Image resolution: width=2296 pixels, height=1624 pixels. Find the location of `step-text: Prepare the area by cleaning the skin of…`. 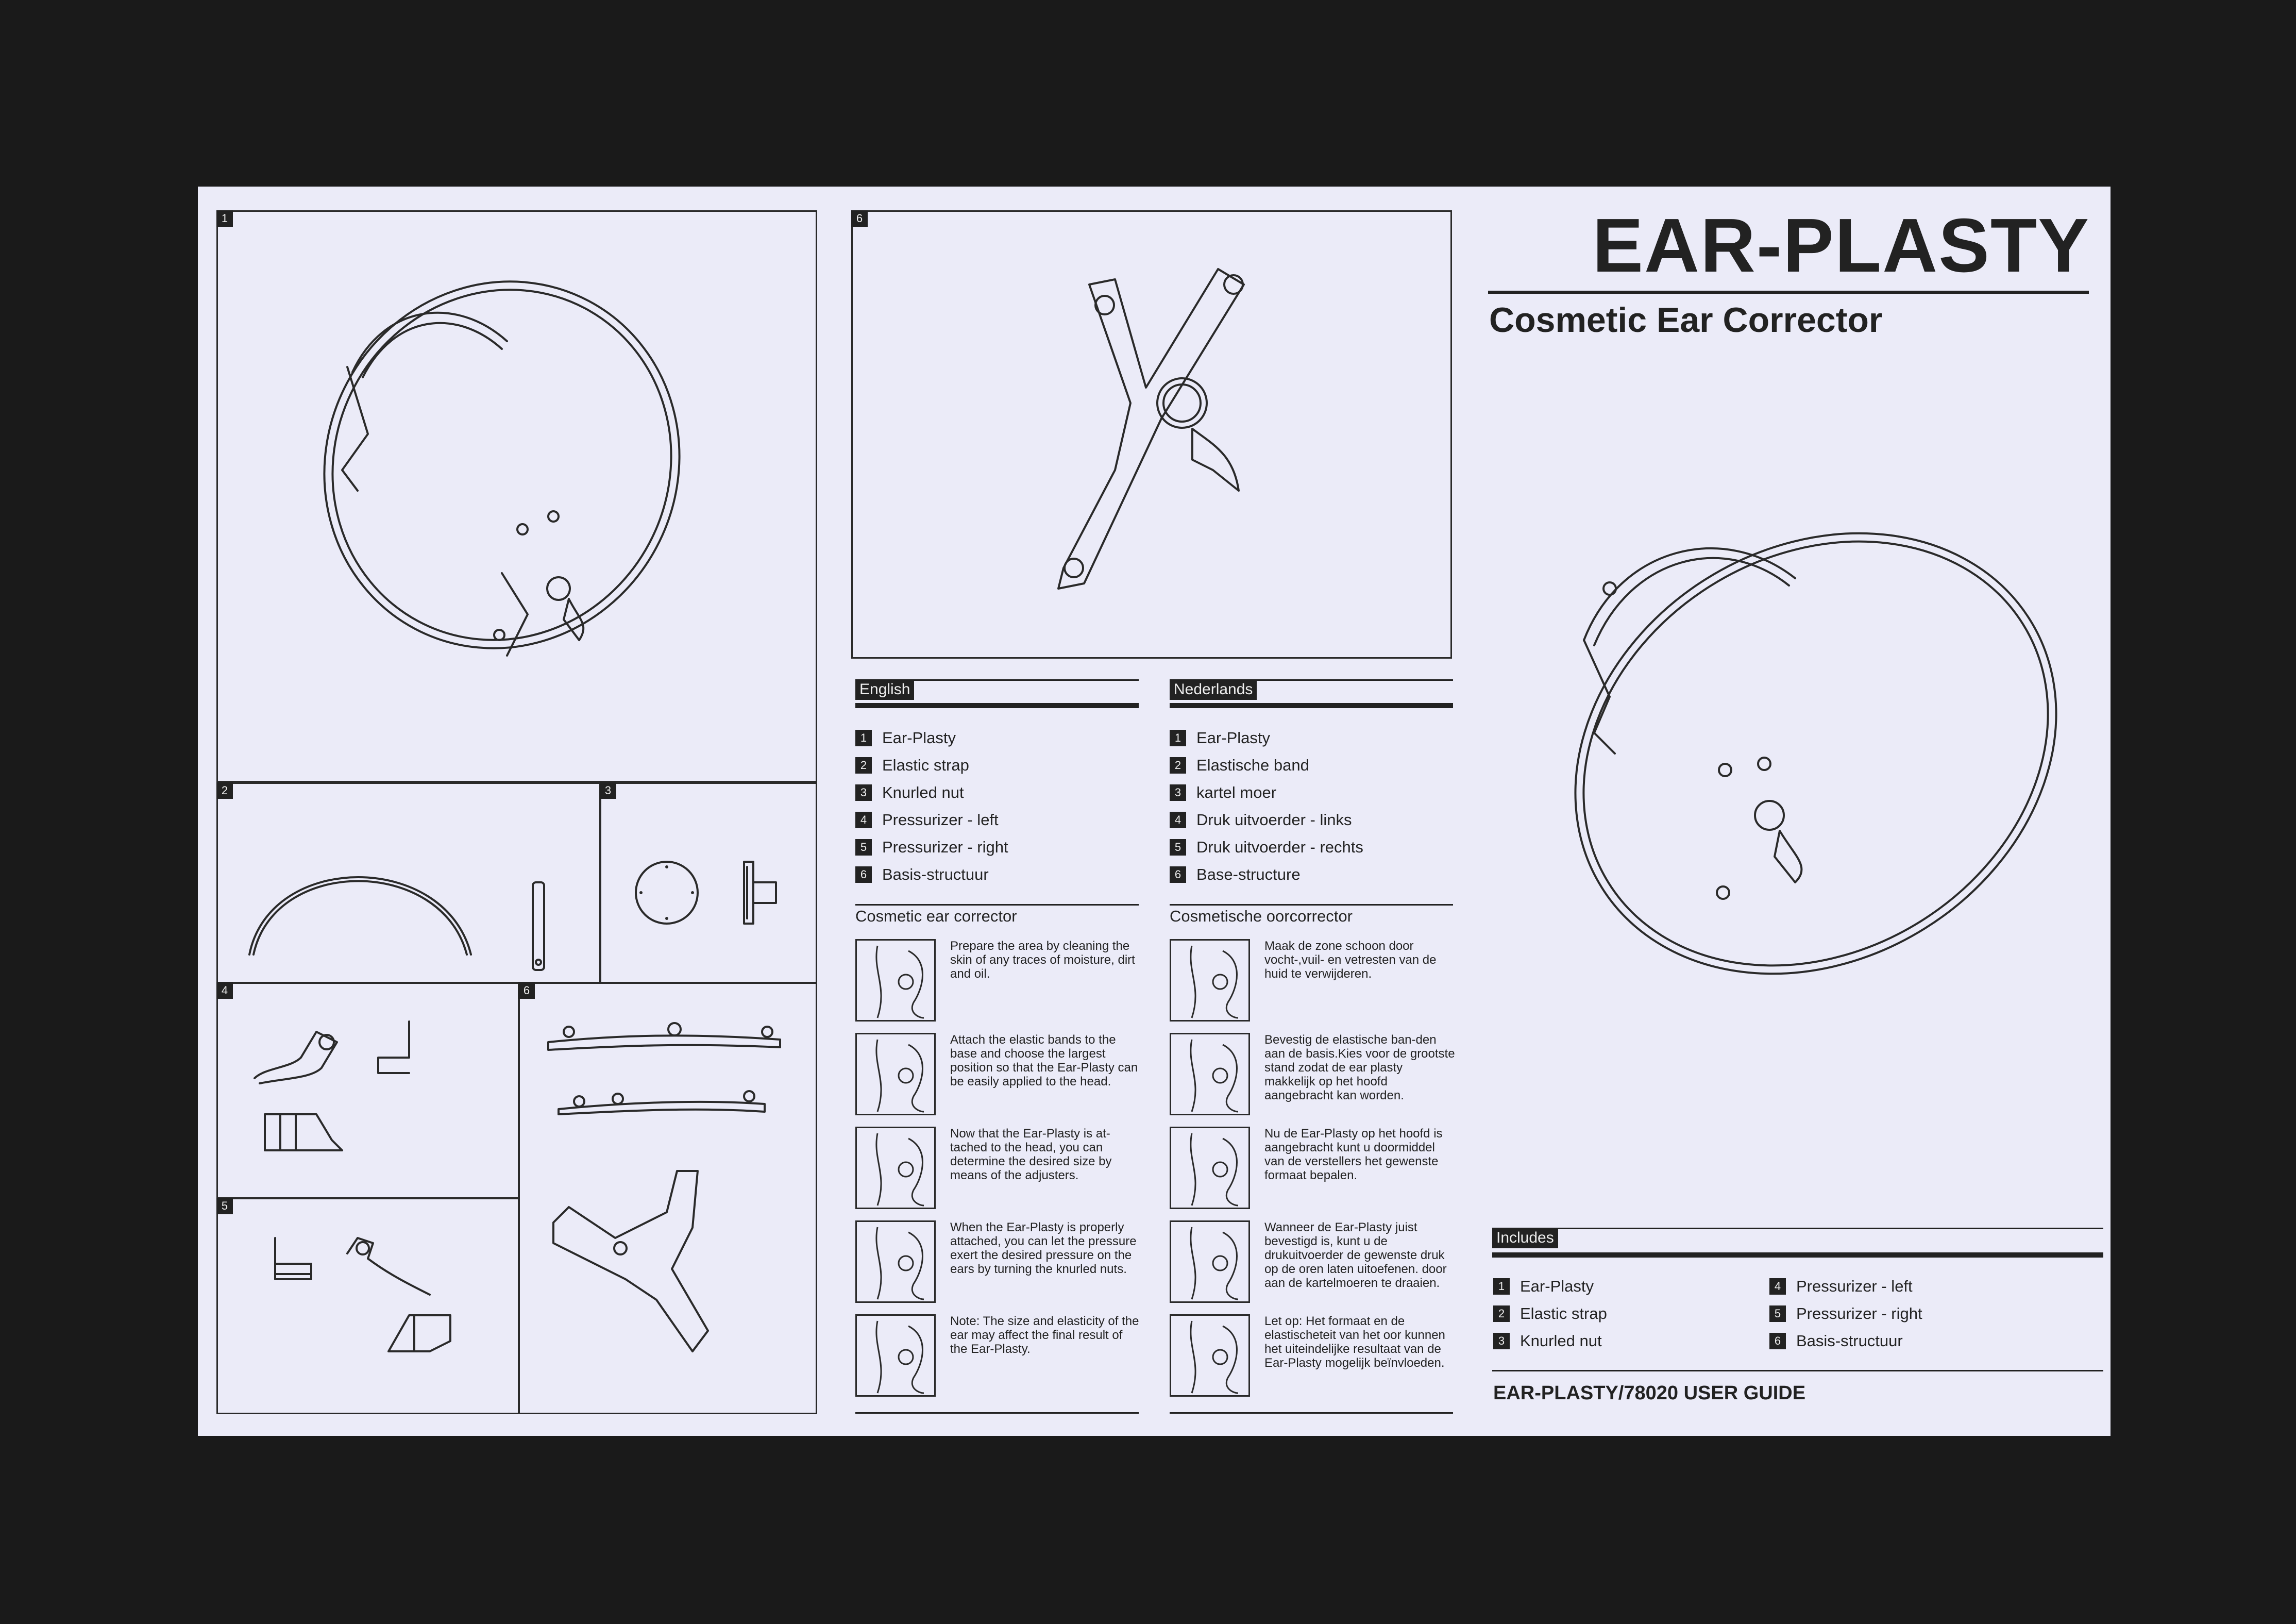

step-text: Prepare the area by cleaning the skin of… is located at coordinates (1042, 960).